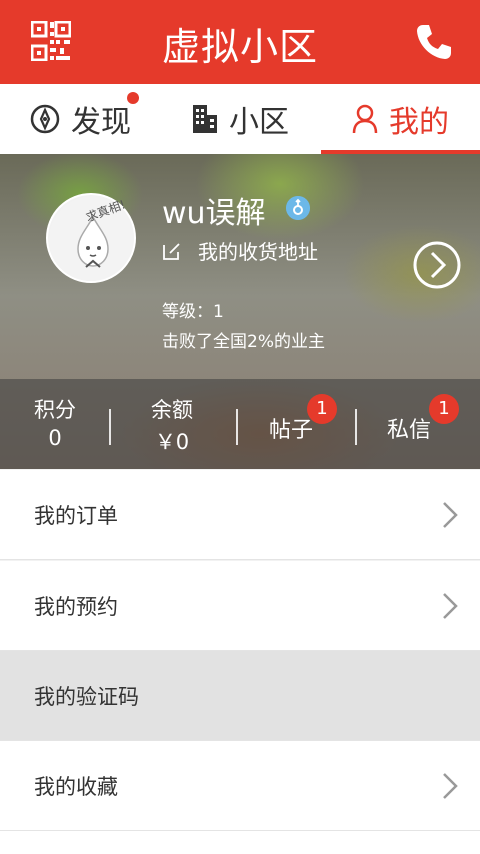 This screenshot has width=480, height=854. What do you see at coordinates (76, 607) in the screenshot?
I see `menu-item-label: 我的预约` at bounding box center [76, 607].